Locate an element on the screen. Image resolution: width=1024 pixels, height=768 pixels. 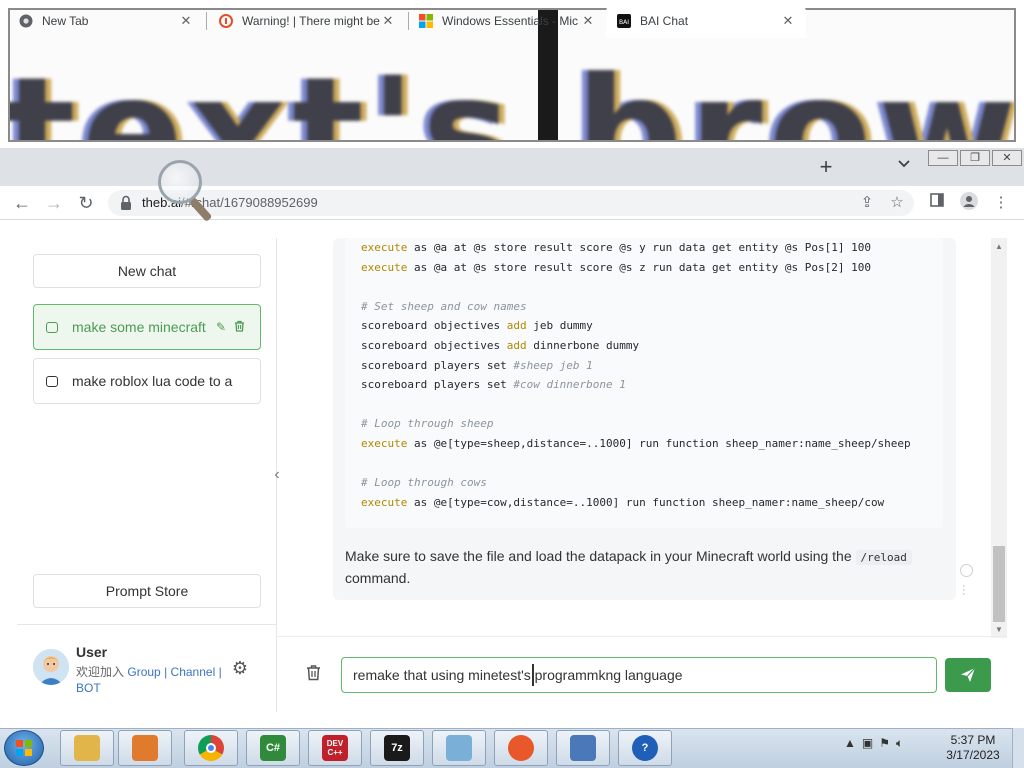
taskbar-app-label: ? is located at coordinates (645, 748).